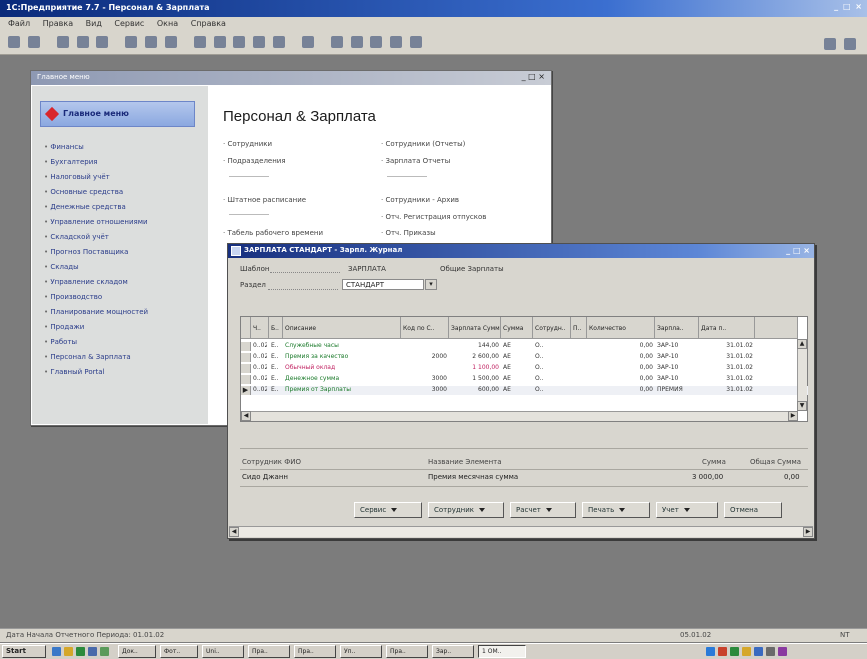 This screenshot has height=659, width=867. Describe the element at coordinates (466, 510) in the screenshot. I see `employee-button: Сотрудник` at that location.